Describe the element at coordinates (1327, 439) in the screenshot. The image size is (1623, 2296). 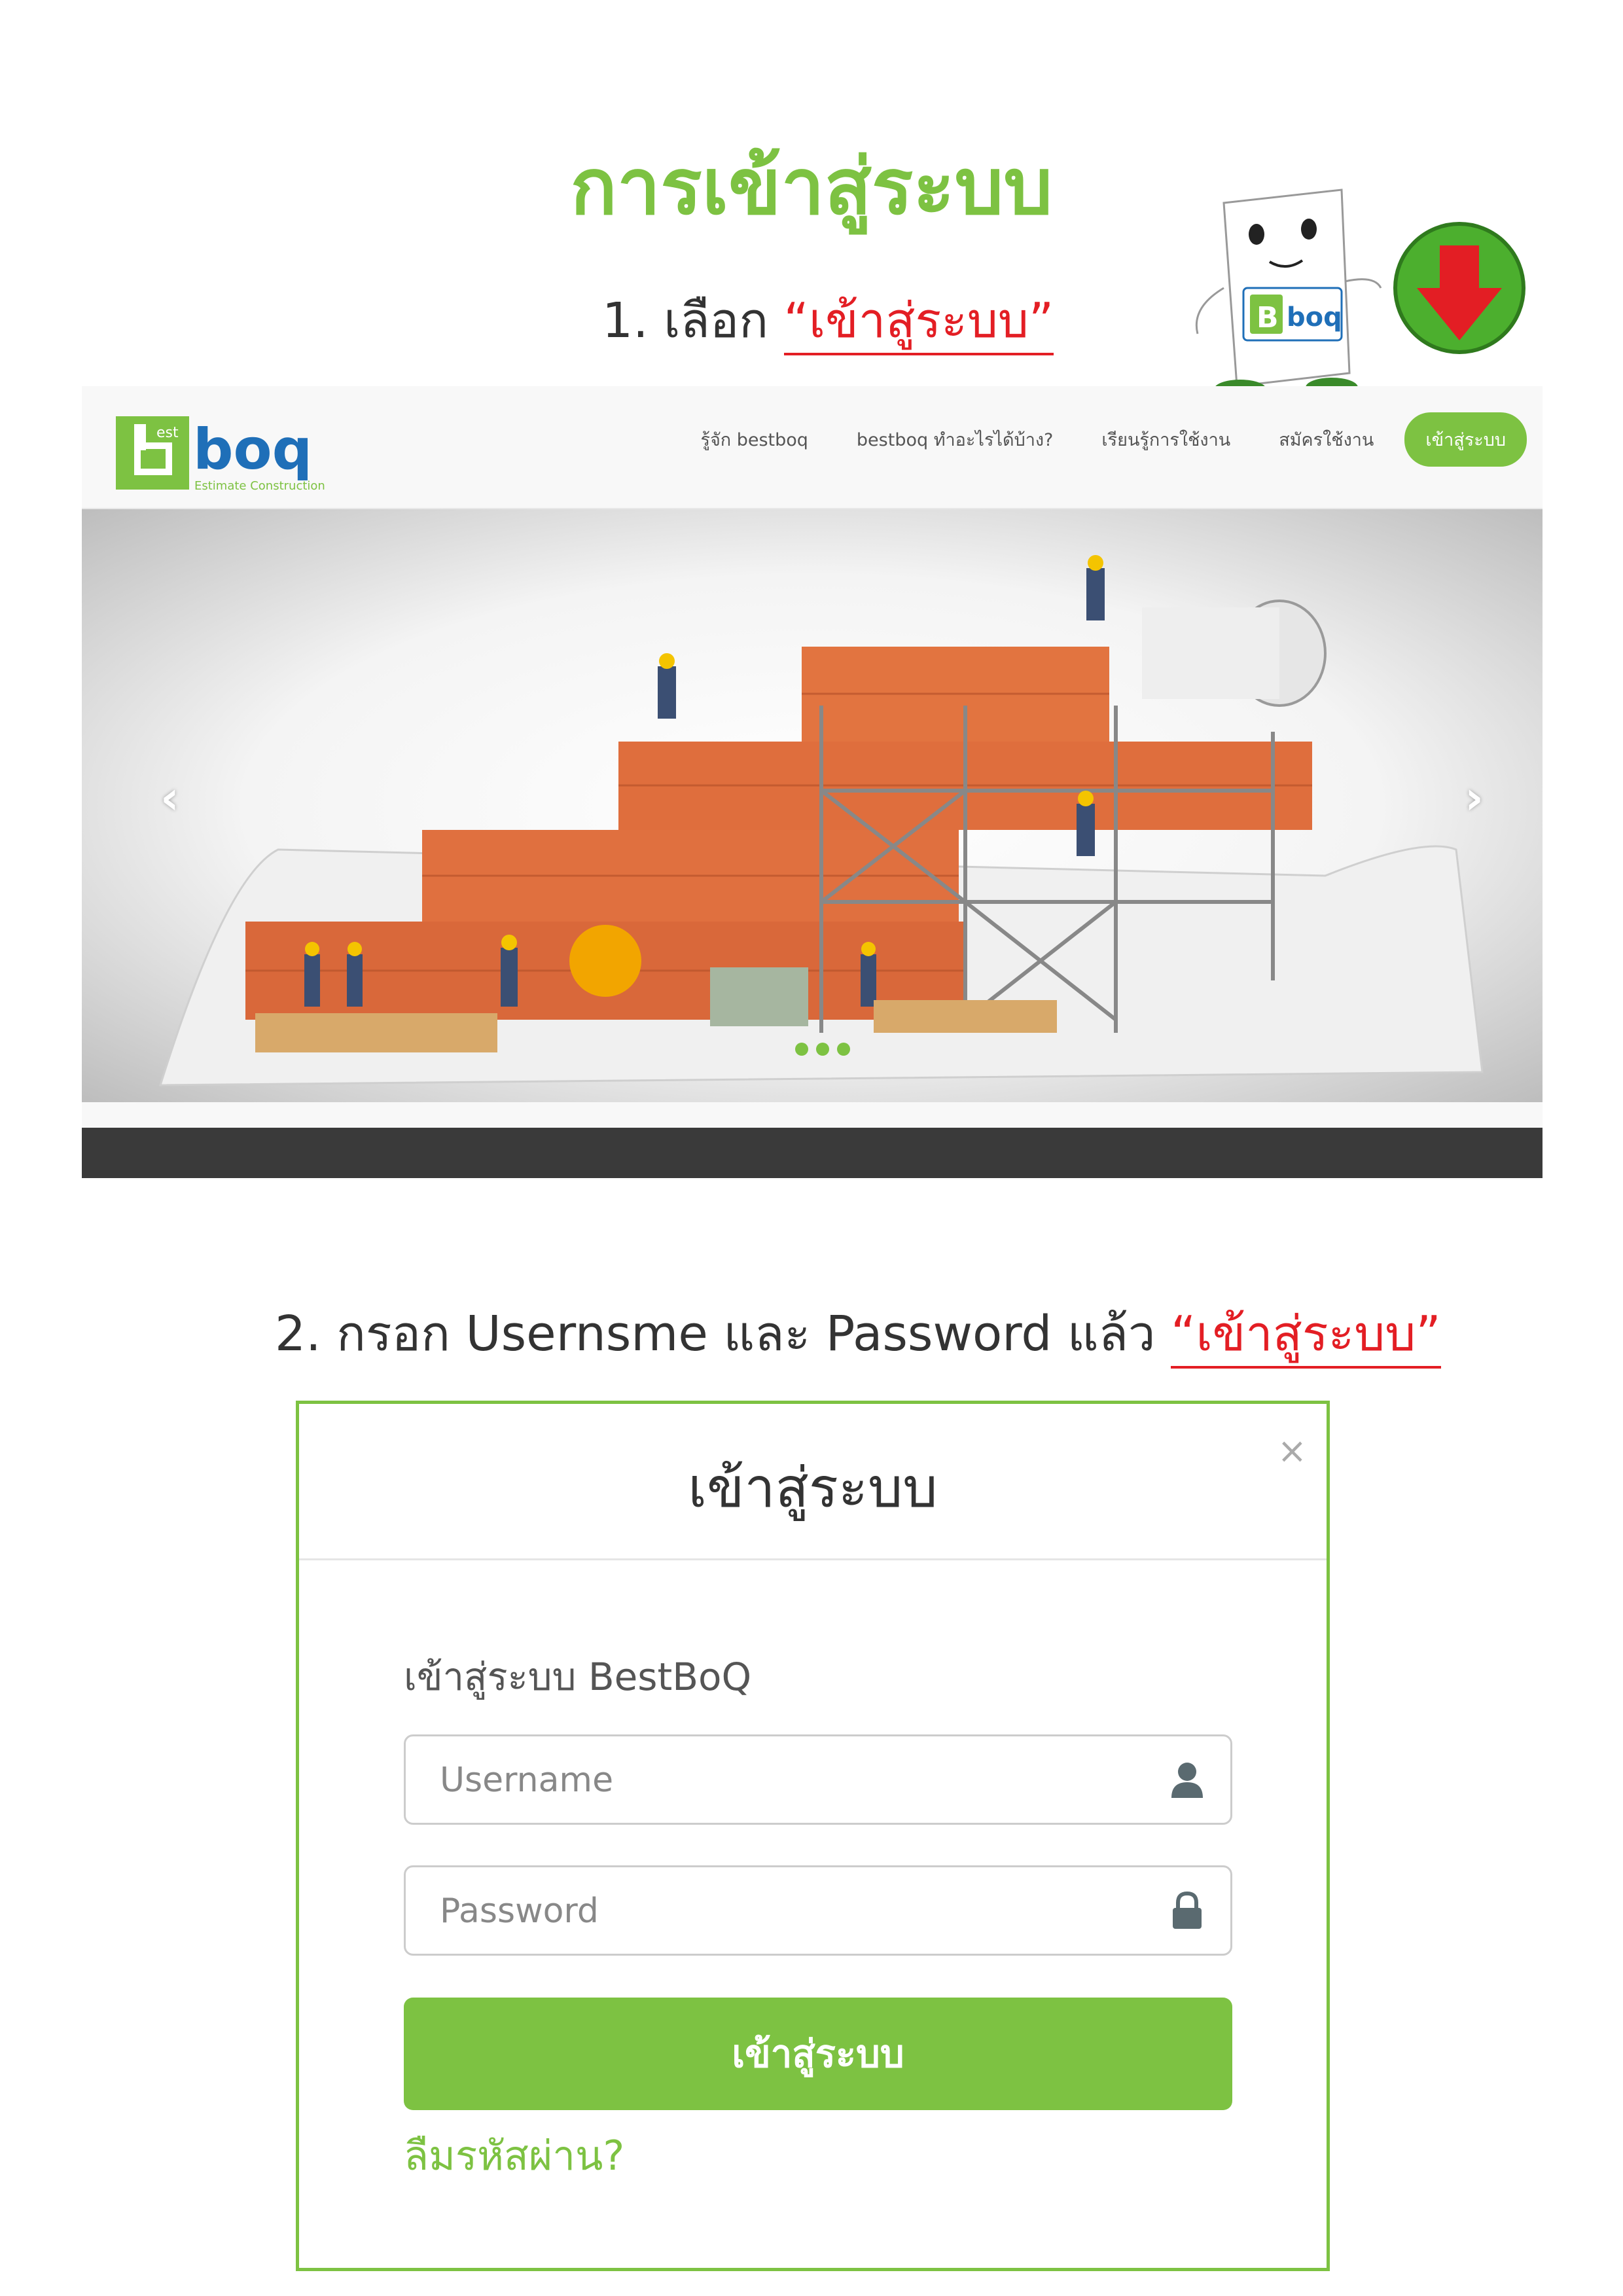
I see `nav-item-register: สมัครใช้งาน` at that location.